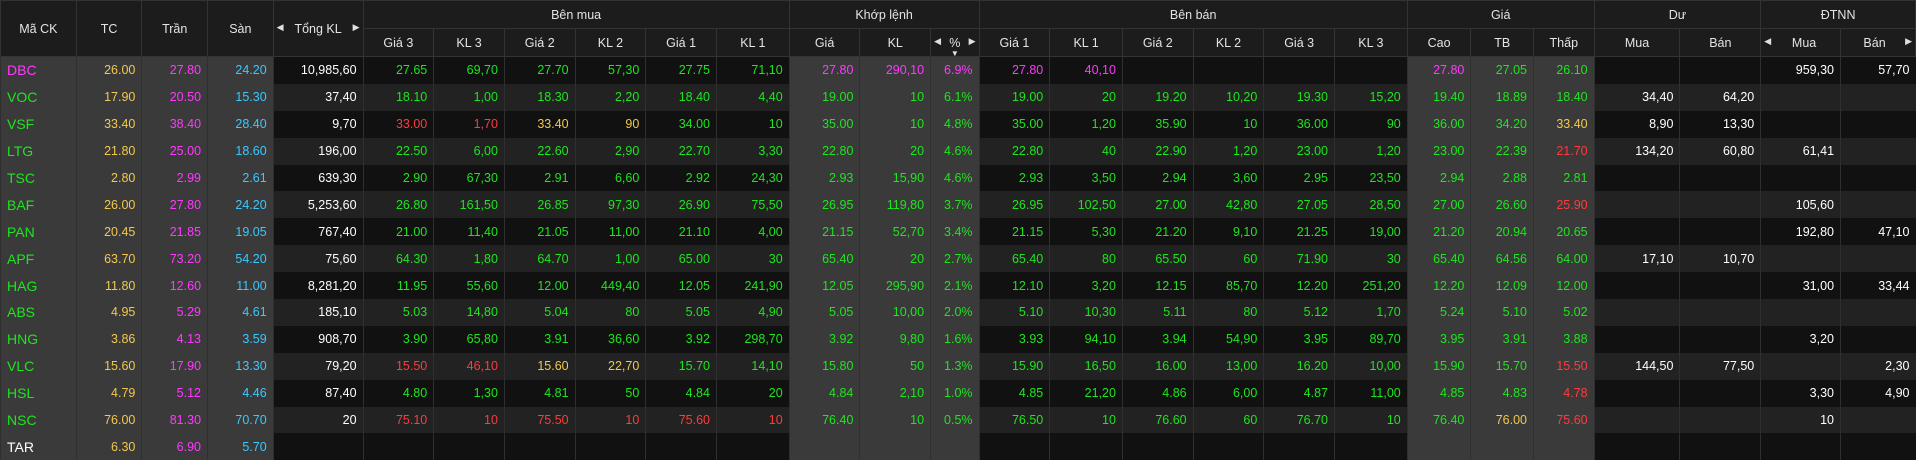 This screenshot has width=1916, height=460. Describe the element at coordinates (39, 312) in the screenshot. I see `cell-symbol: ABS` at that location.